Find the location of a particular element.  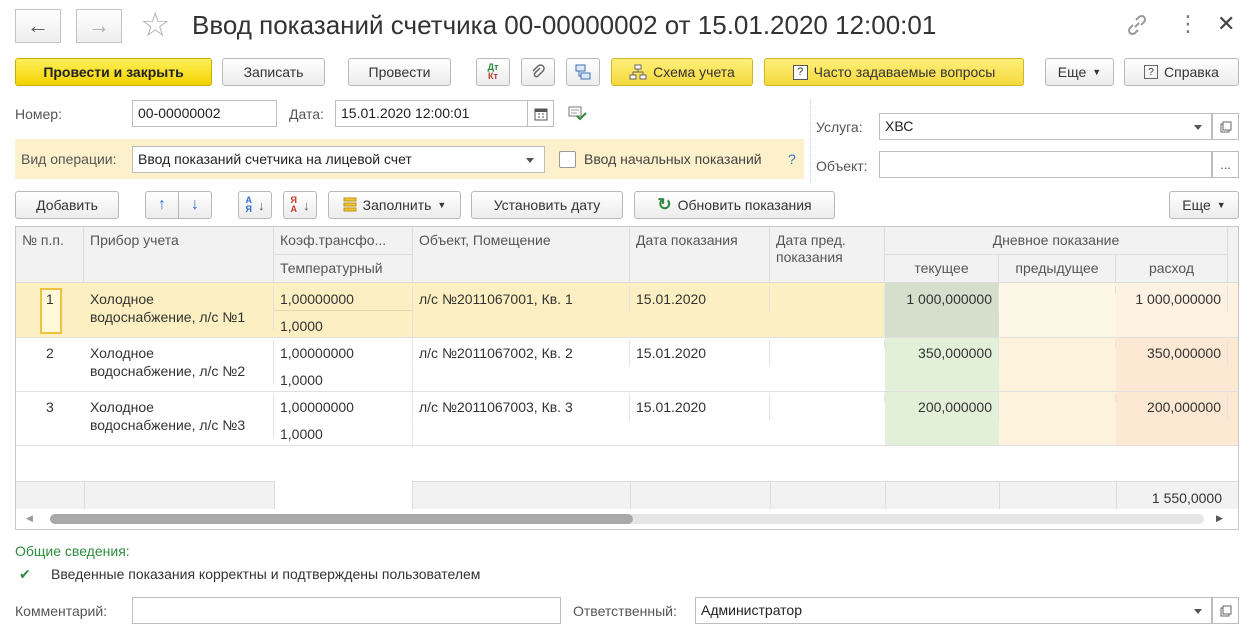

row-2-coef: 1,00000000 is located at coordinates (343, 353).